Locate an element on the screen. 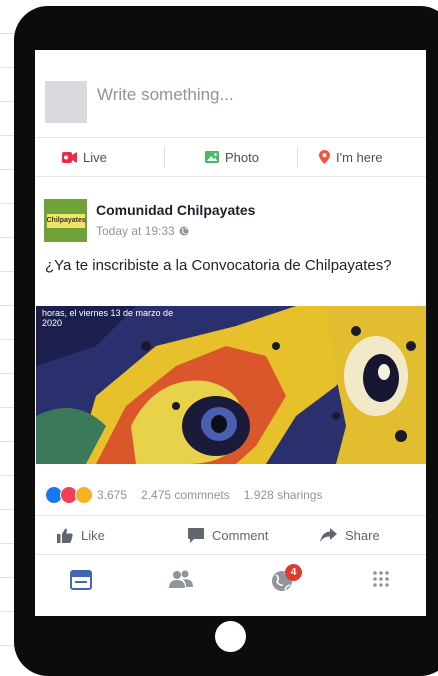 The image size is (438, 676). shares-count: 1.928 sharings is located at coordinates (283, 495).